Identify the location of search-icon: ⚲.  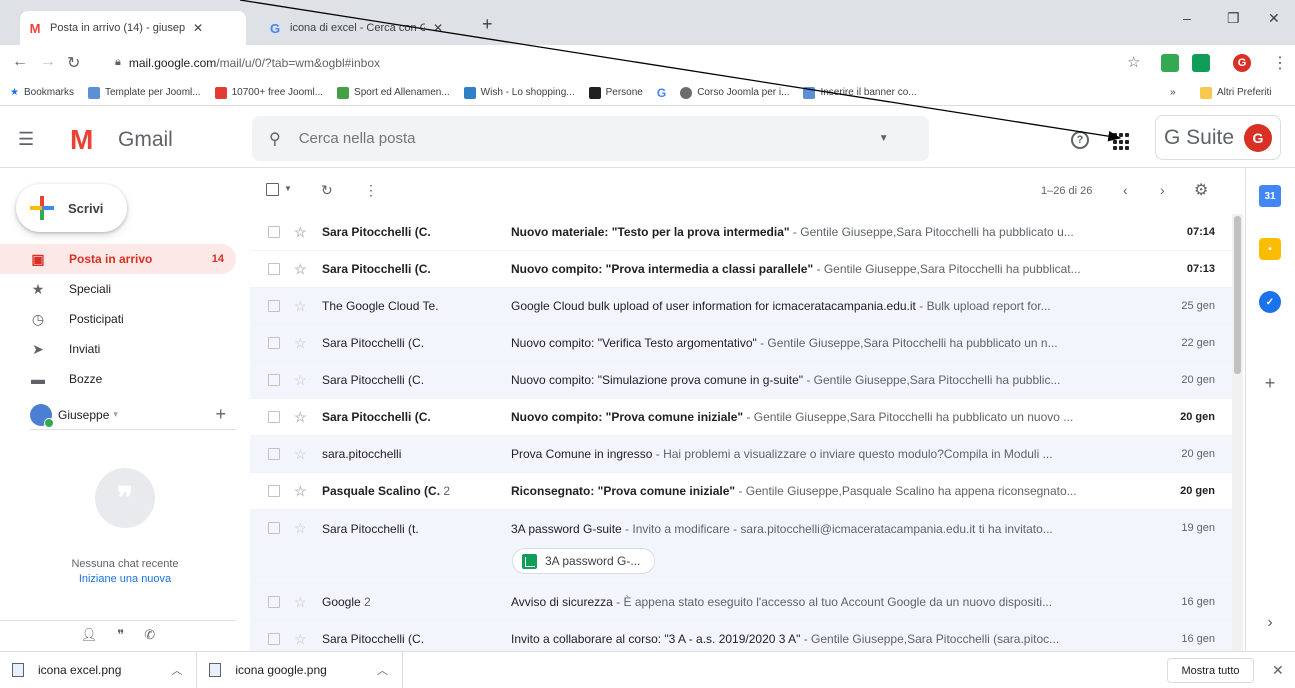
(275, 139).